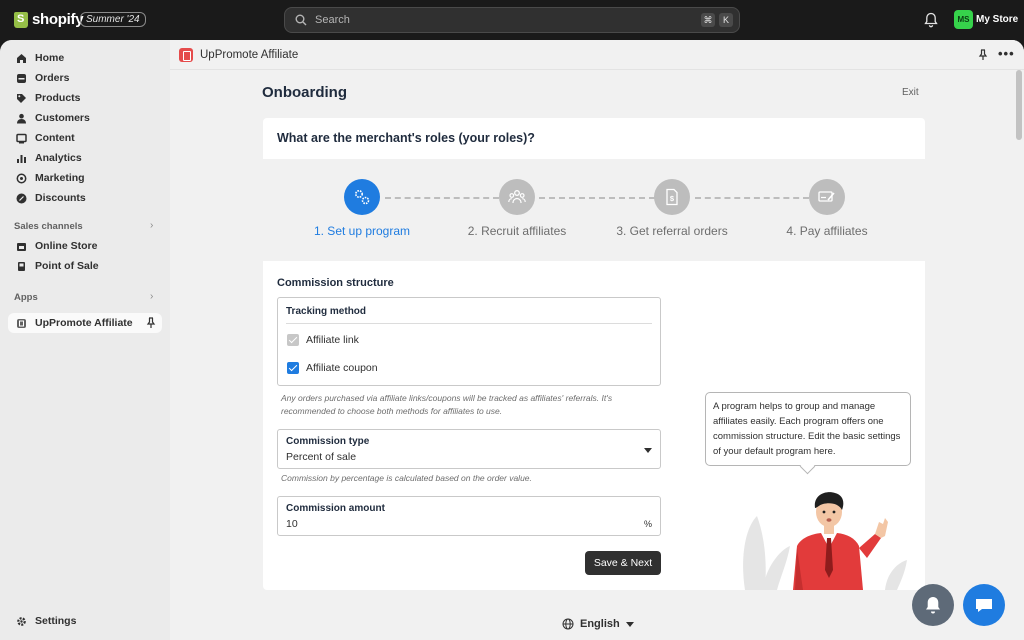 The width and height of the screenshot is (1024, 640). Describe the element at coordinates (825, 541) in the screenshot. I see `businessman-illustration` at that location.